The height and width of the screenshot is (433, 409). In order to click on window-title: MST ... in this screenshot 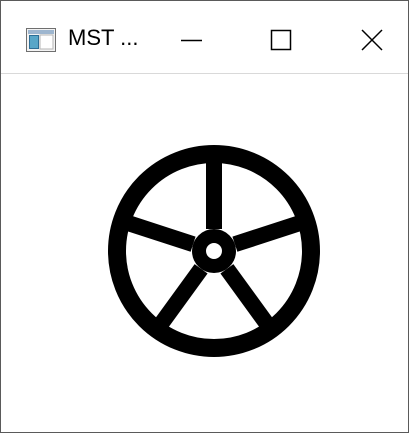, I will do `click(103, 37)`.